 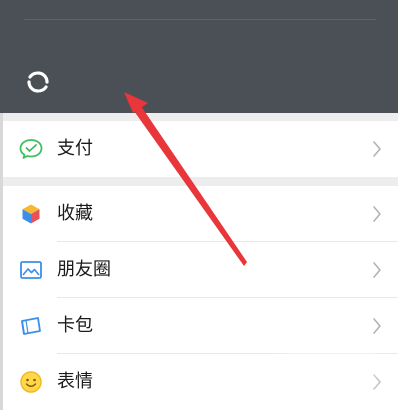 What do you see at coordinates (31, 382) in the screenshot?
I see `sticker-smiley-icon` at bounding box center [31, 382].